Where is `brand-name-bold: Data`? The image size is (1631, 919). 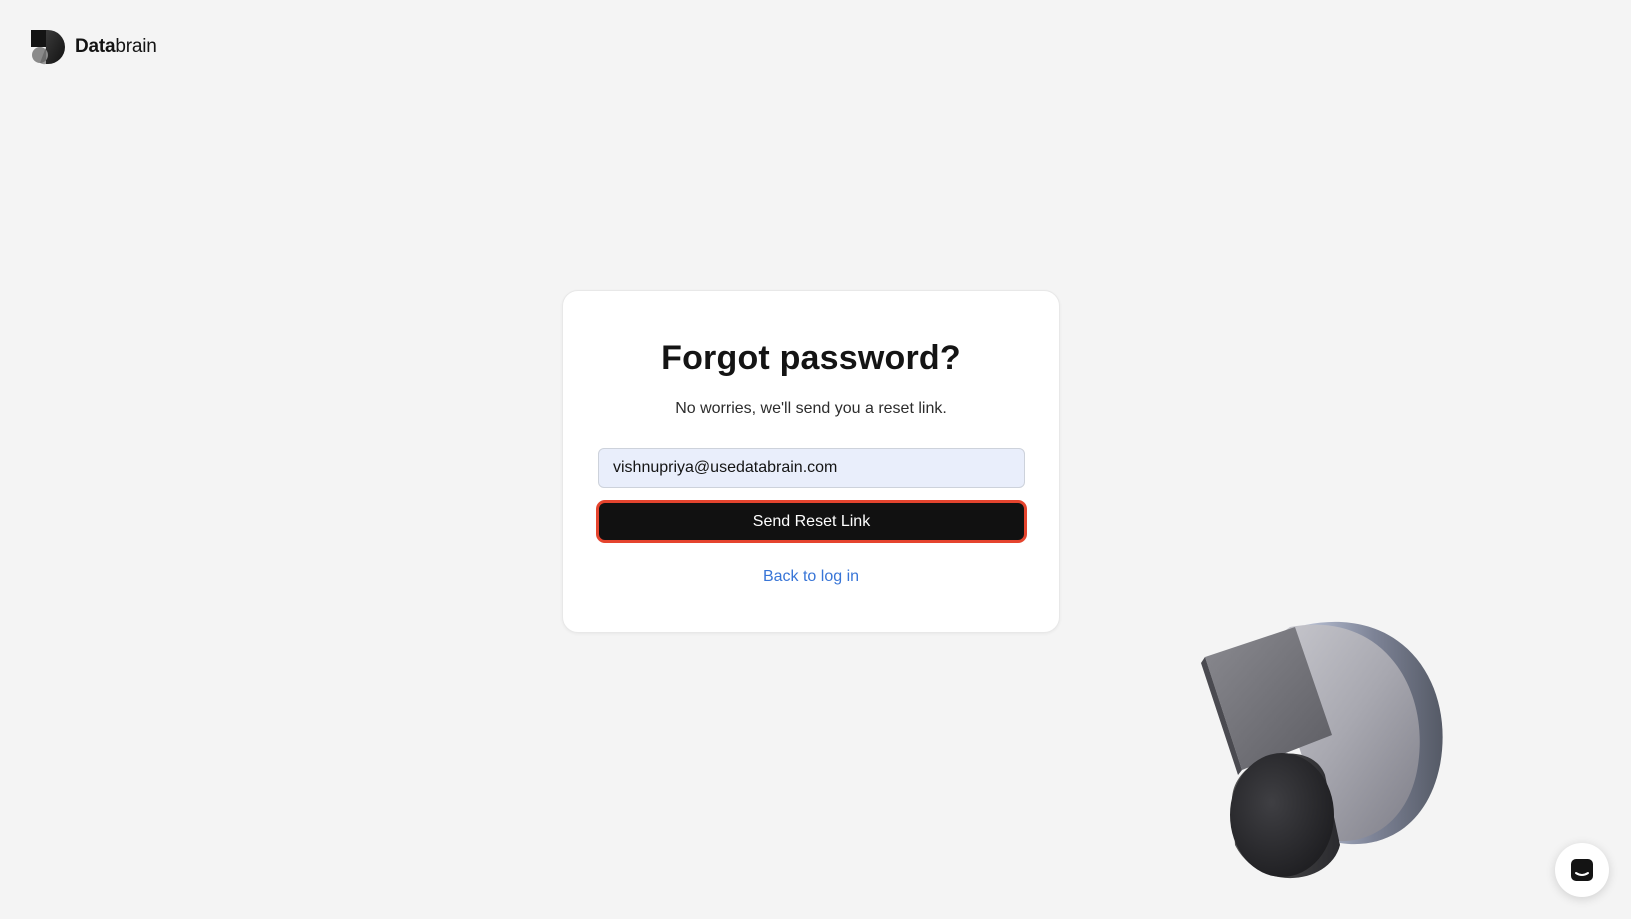
brand-name-bold: Data is located at coordinates (95, 46).